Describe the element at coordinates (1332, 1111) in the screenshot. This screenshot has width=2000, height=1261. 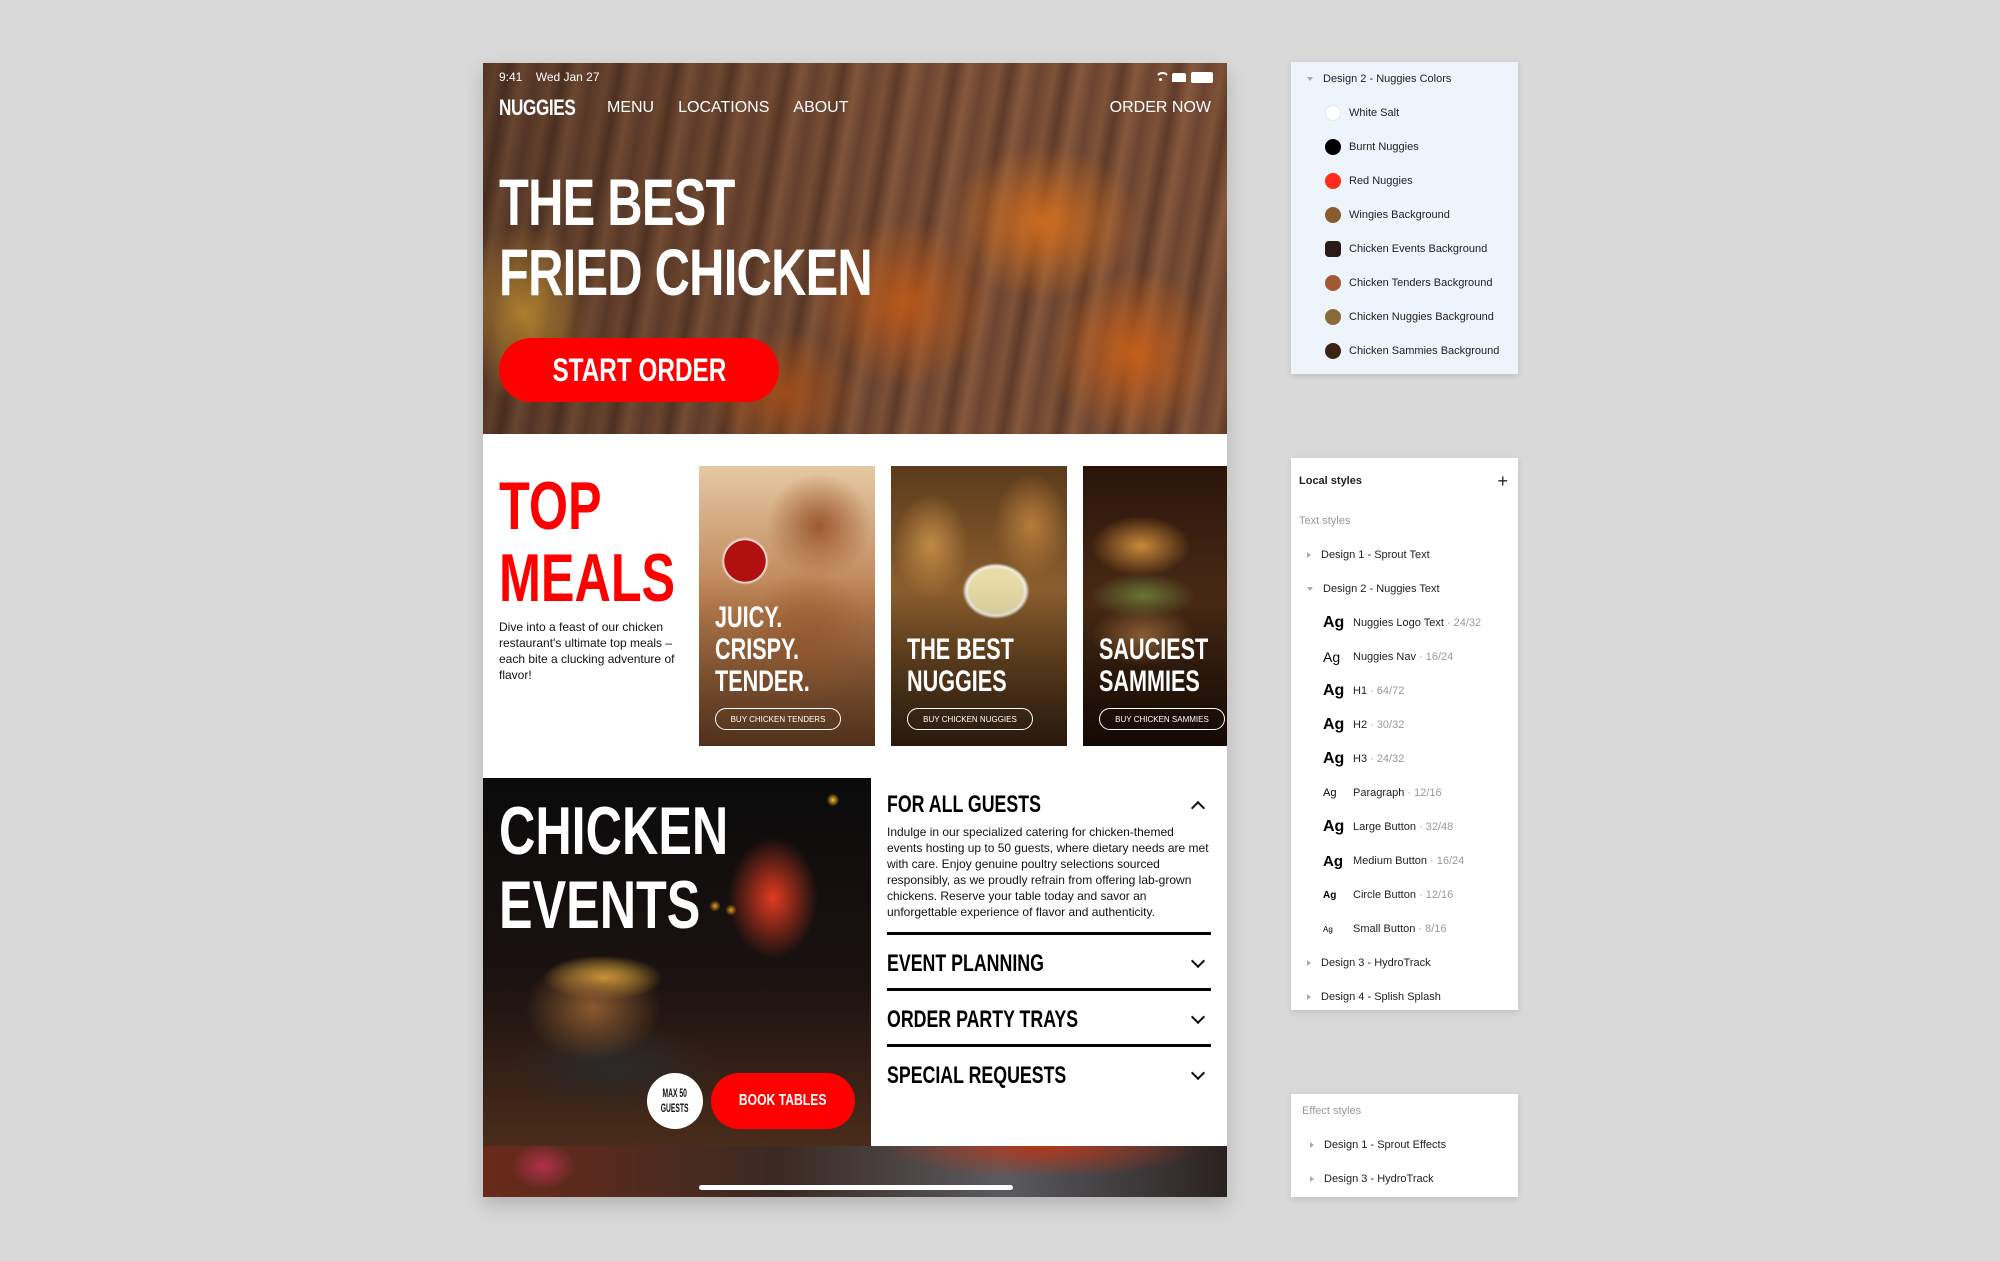
I see `effect-styles-label: Effect styles` at that location.